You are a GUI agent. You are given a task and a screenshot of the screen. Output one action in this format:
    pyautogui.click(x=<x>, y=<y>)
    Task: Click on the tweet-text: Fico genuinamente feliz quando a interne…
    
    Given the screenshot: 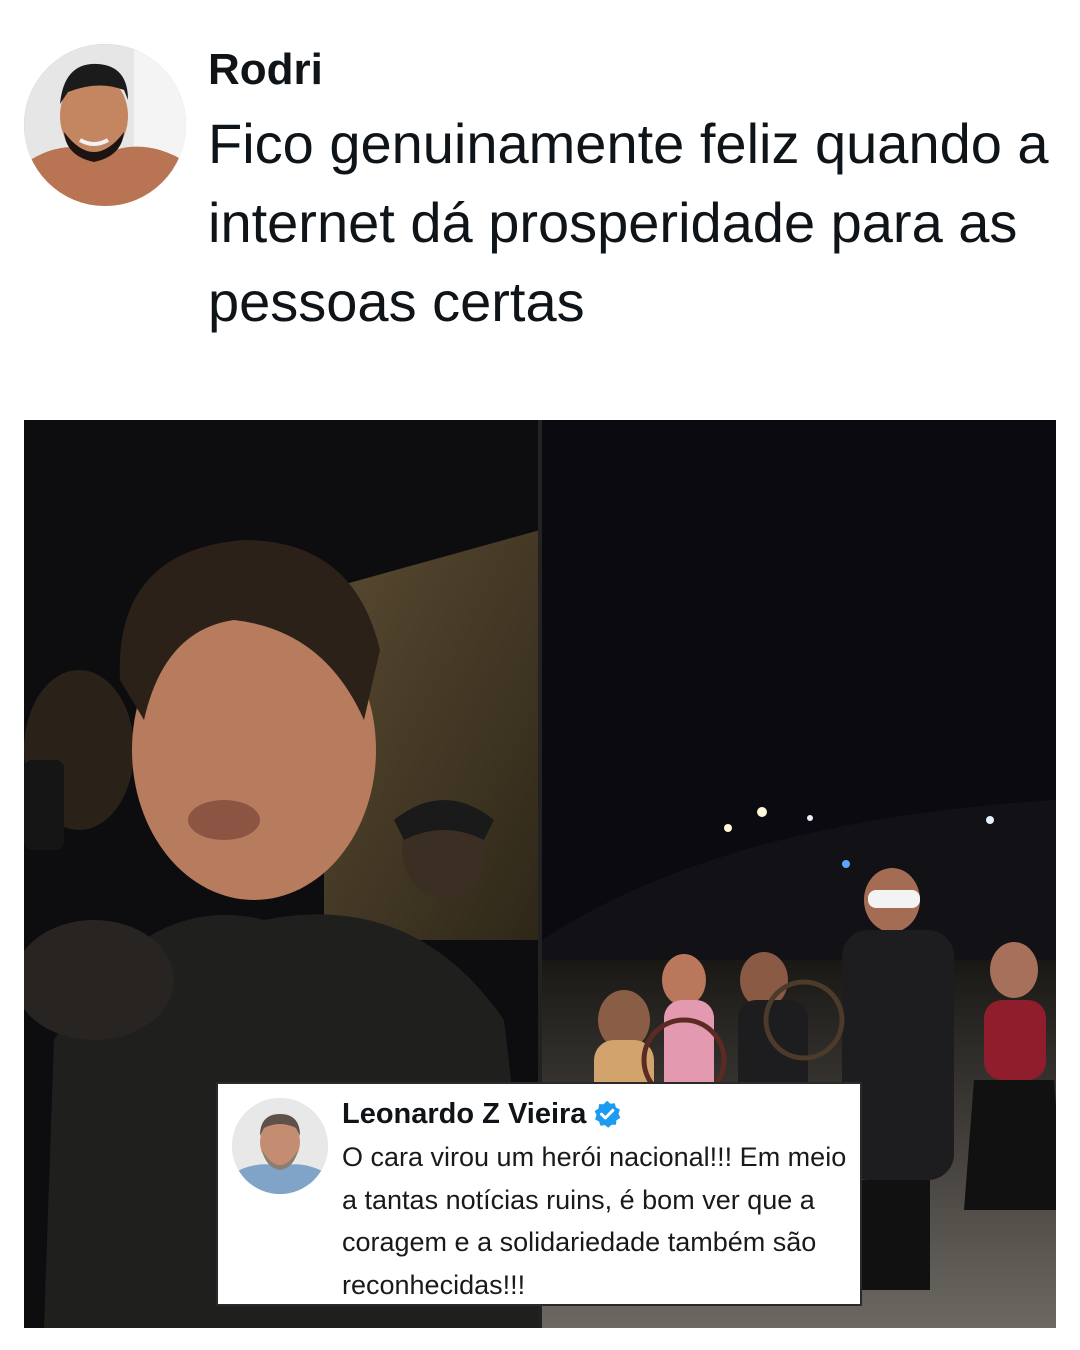 What is the action you would take?
    pyautogui.click(x=628, y=222)
    